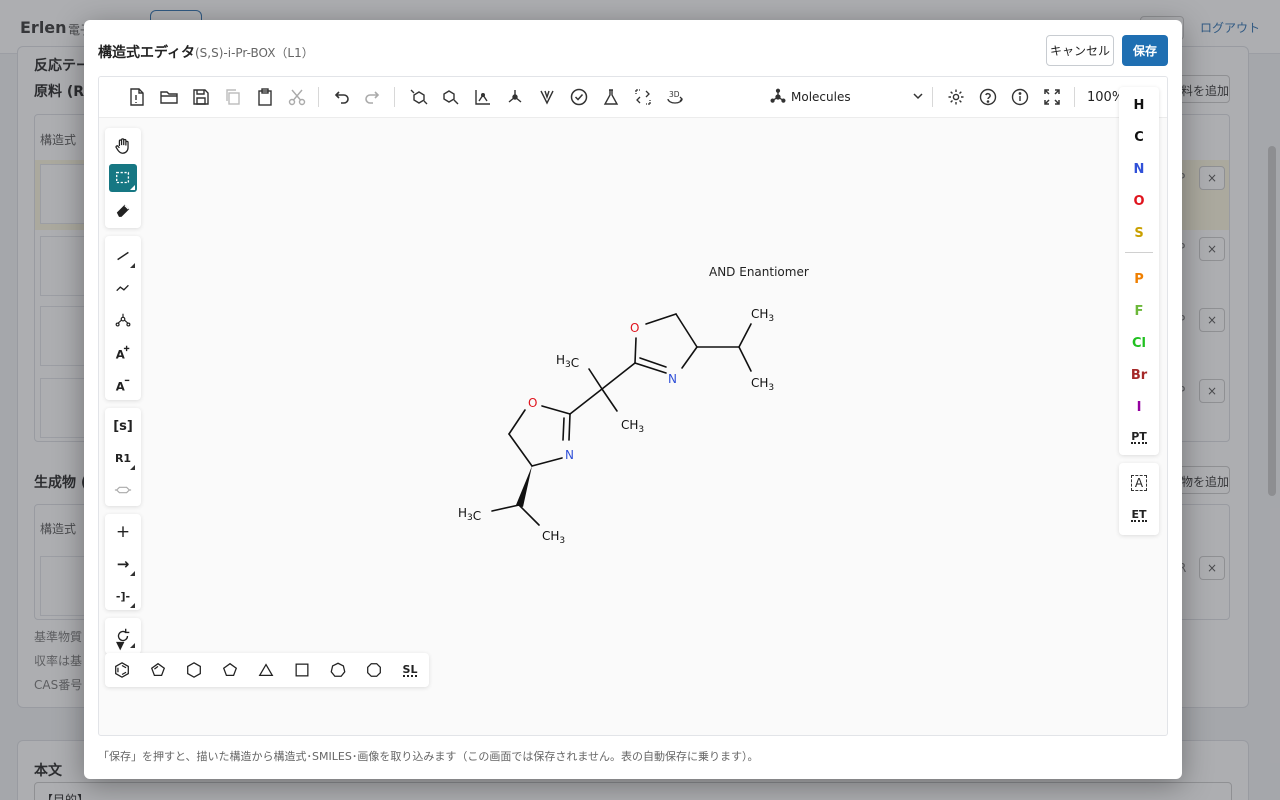 Image resolution: width=1280 pixels, height=800 pixels. What do you see at coordinates (338, 670) in the screenshot?
I see `cycloheptane-icon` at bounding box center [338, 670].